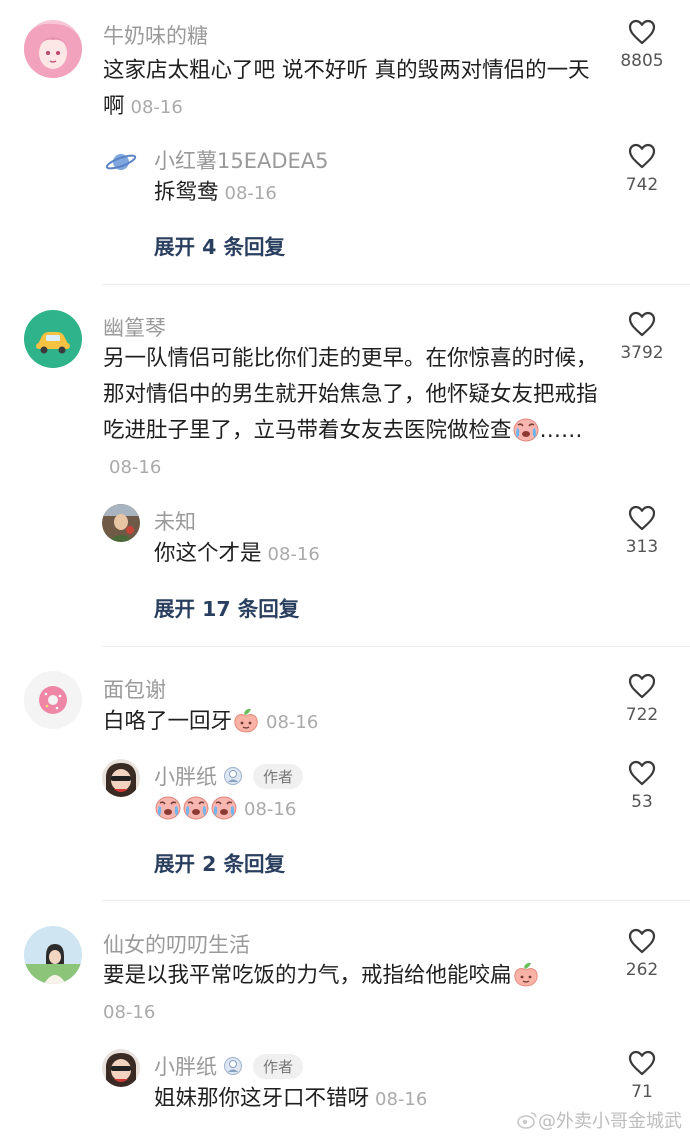  Describe the element at coordinates (642, 185) in the screenshot. I see `like-count: 742` at that location.